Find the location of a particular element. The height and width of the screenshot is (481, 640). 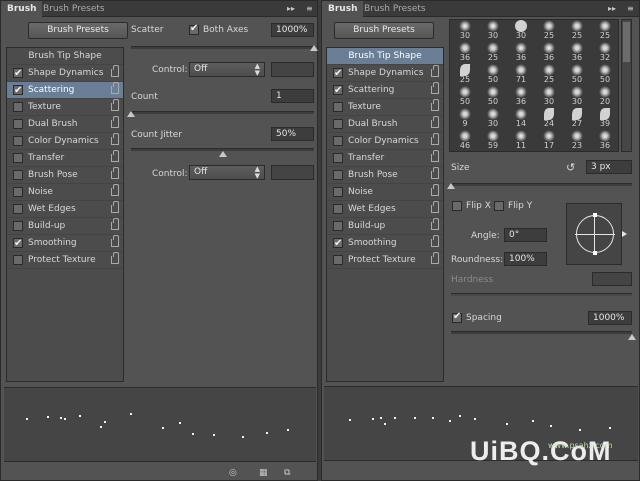

list-item-transfer: Transfer is located at coordinates (65, 158).